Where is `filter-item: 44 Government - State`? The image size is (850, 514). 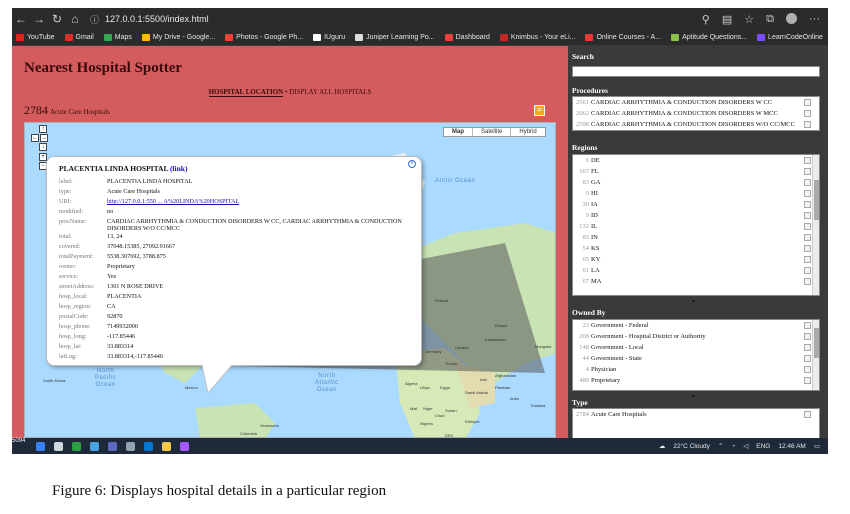 filter-item: 44 Government - State is located at coordinates (696, 358).